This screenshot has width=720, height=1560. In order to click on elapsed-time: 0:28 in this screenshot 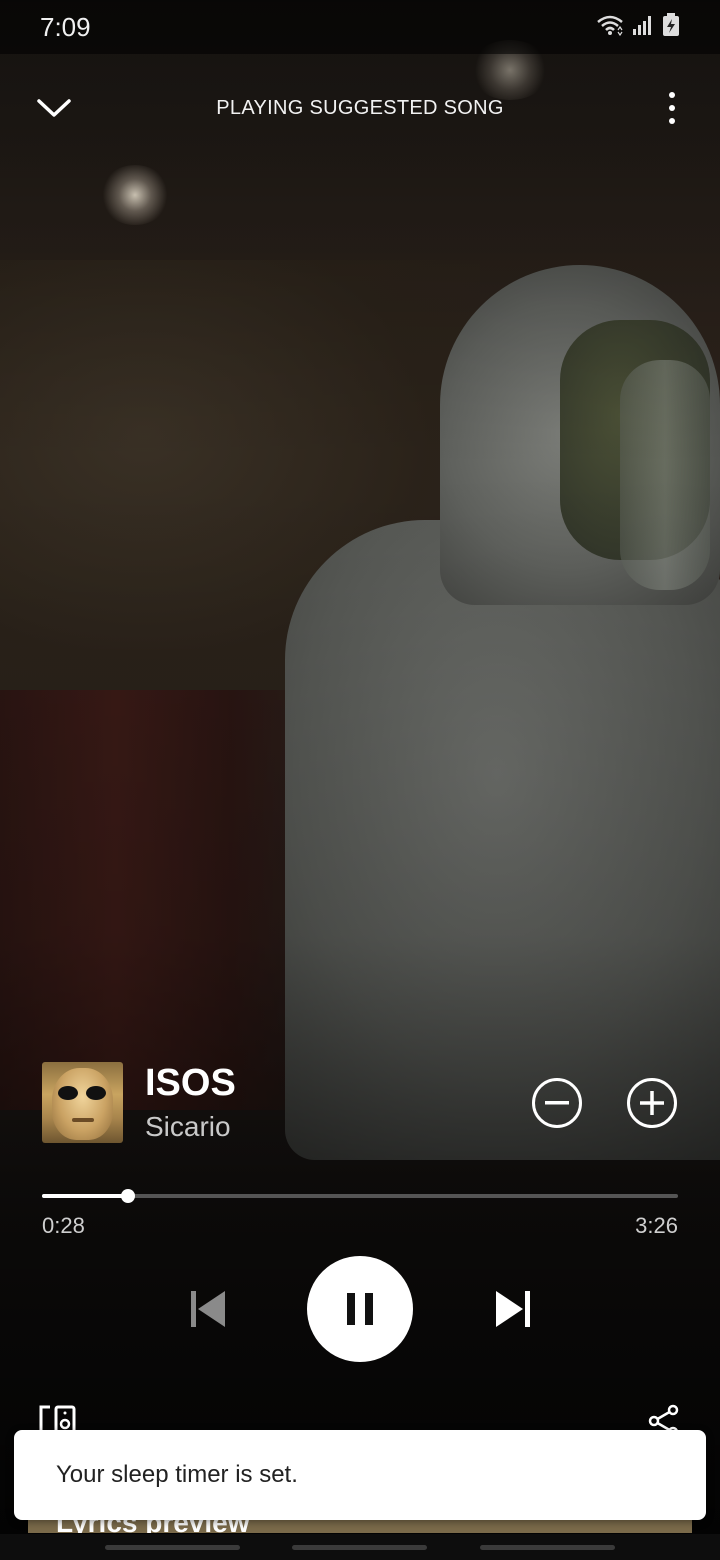, I will do `click(63, 1225)`.